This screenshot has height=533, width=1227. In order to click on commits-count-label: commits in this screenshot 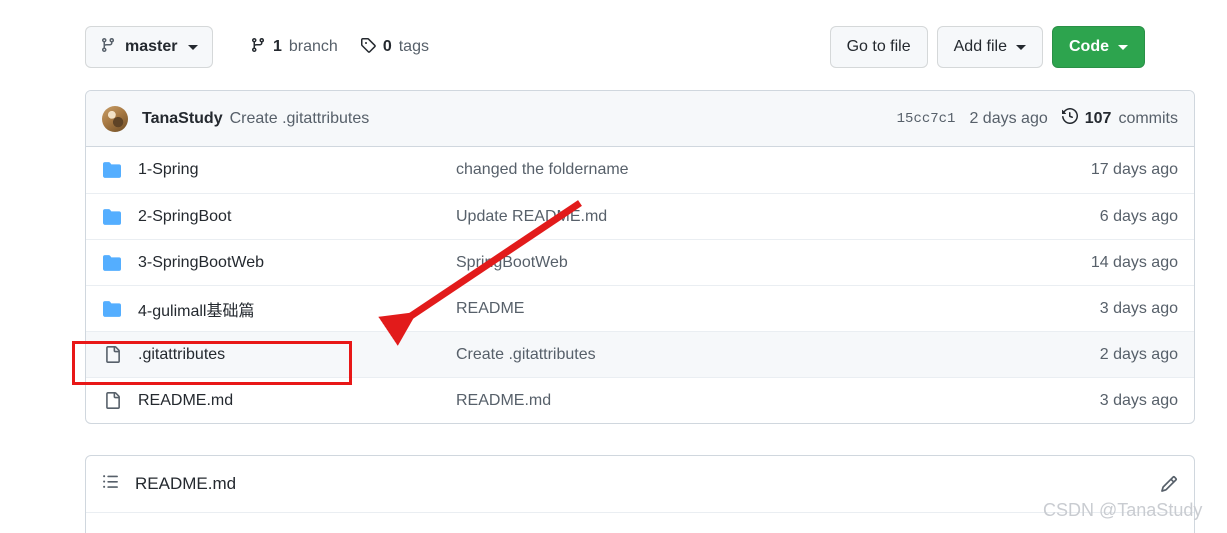, I will do `click(1148, 118)`.